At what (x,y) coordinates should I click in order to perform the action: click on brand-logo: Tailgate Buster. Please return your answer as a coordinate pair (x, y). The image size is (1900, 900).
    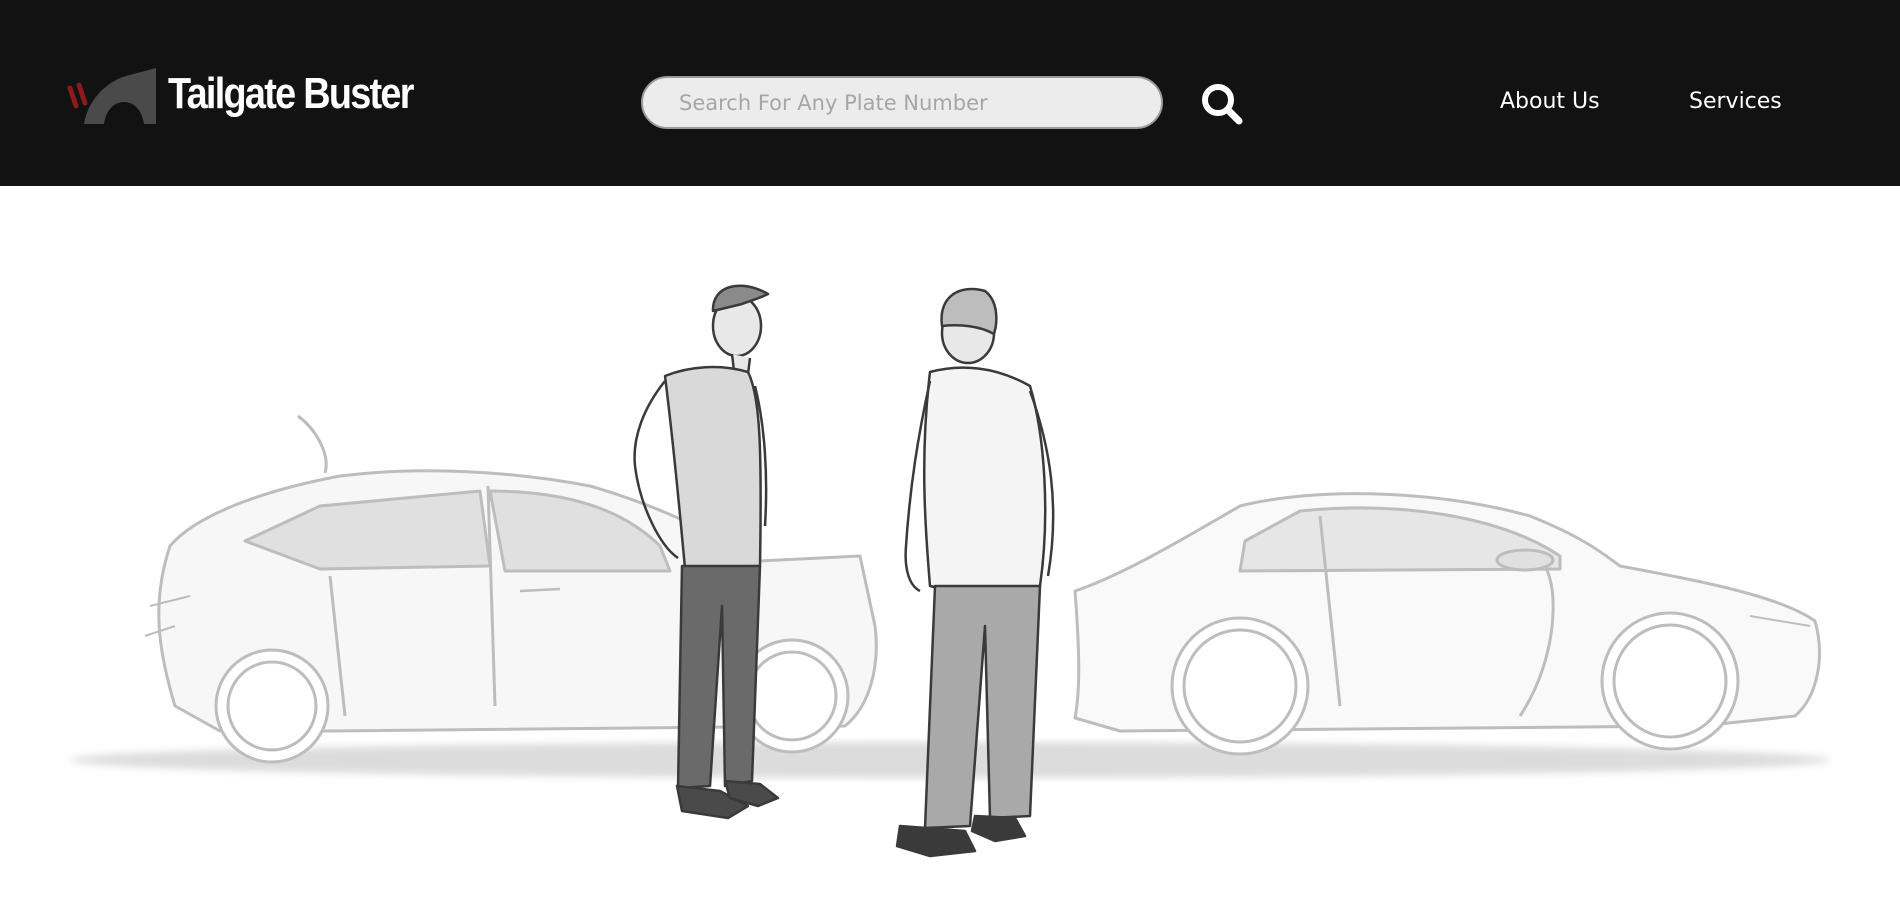
    Looking at the image, I should click on (257, 94).